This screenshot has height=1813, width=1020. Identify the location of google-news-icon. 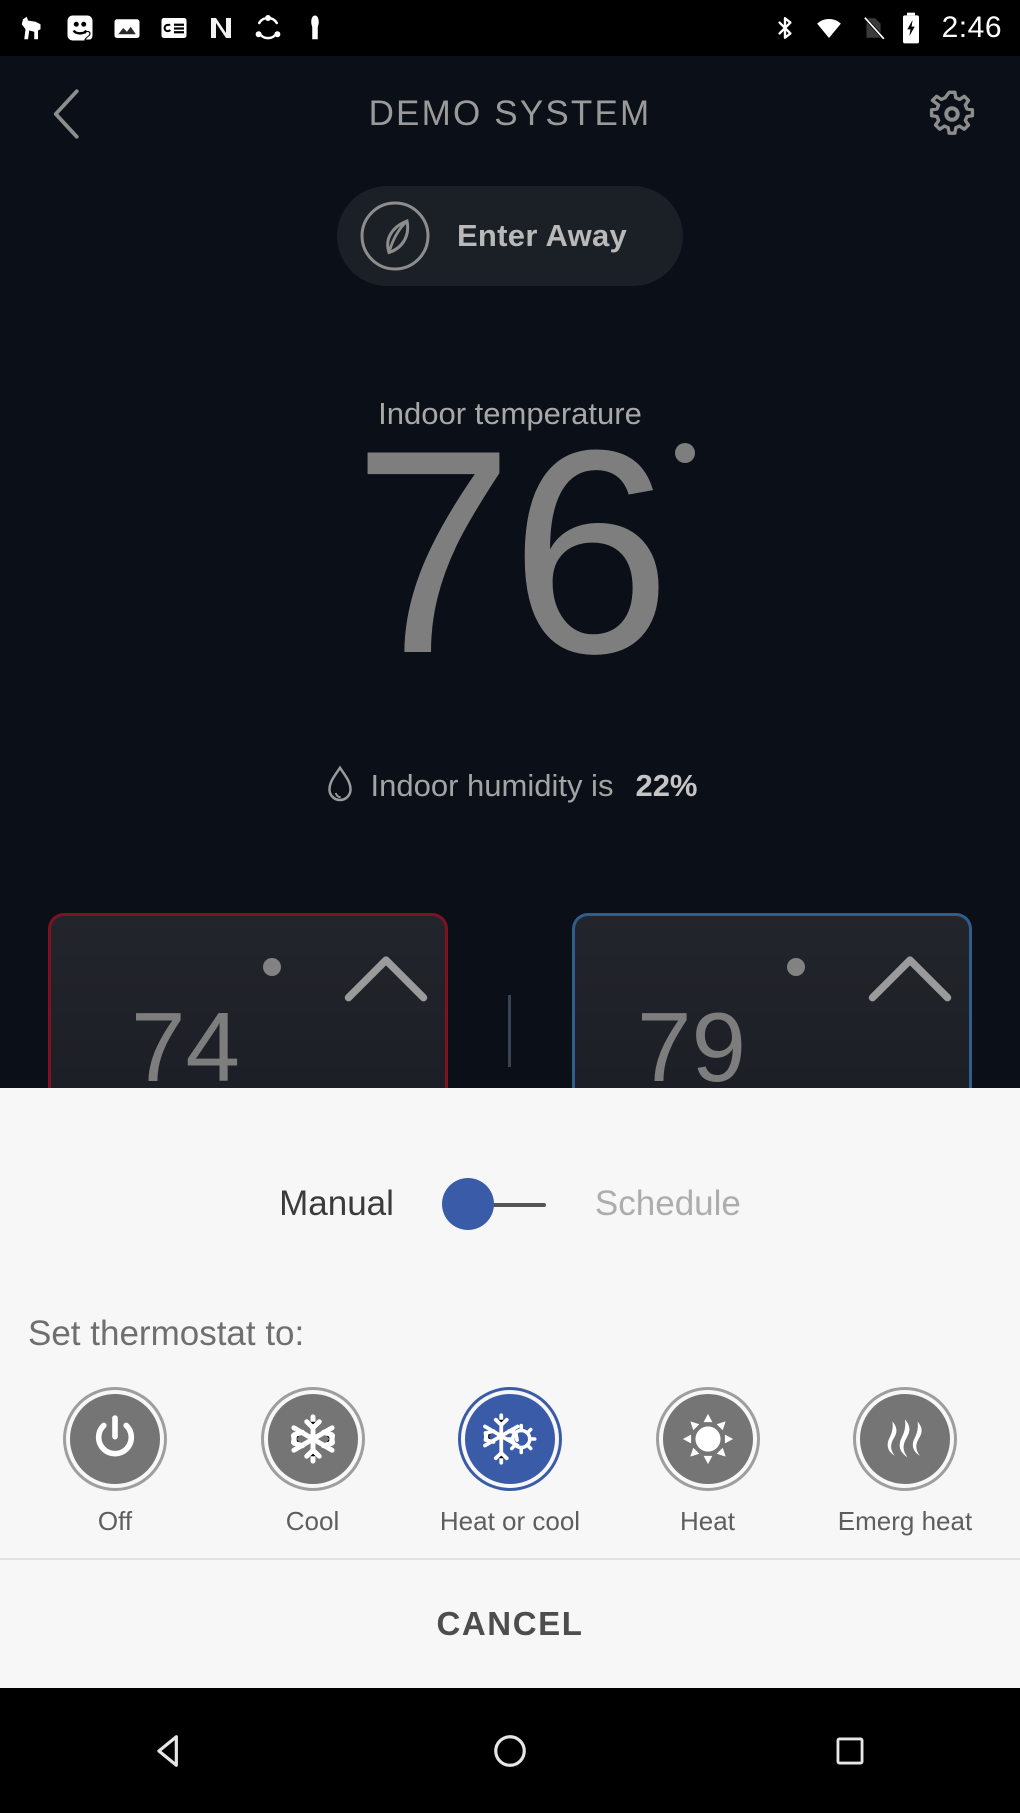
(174, 28).